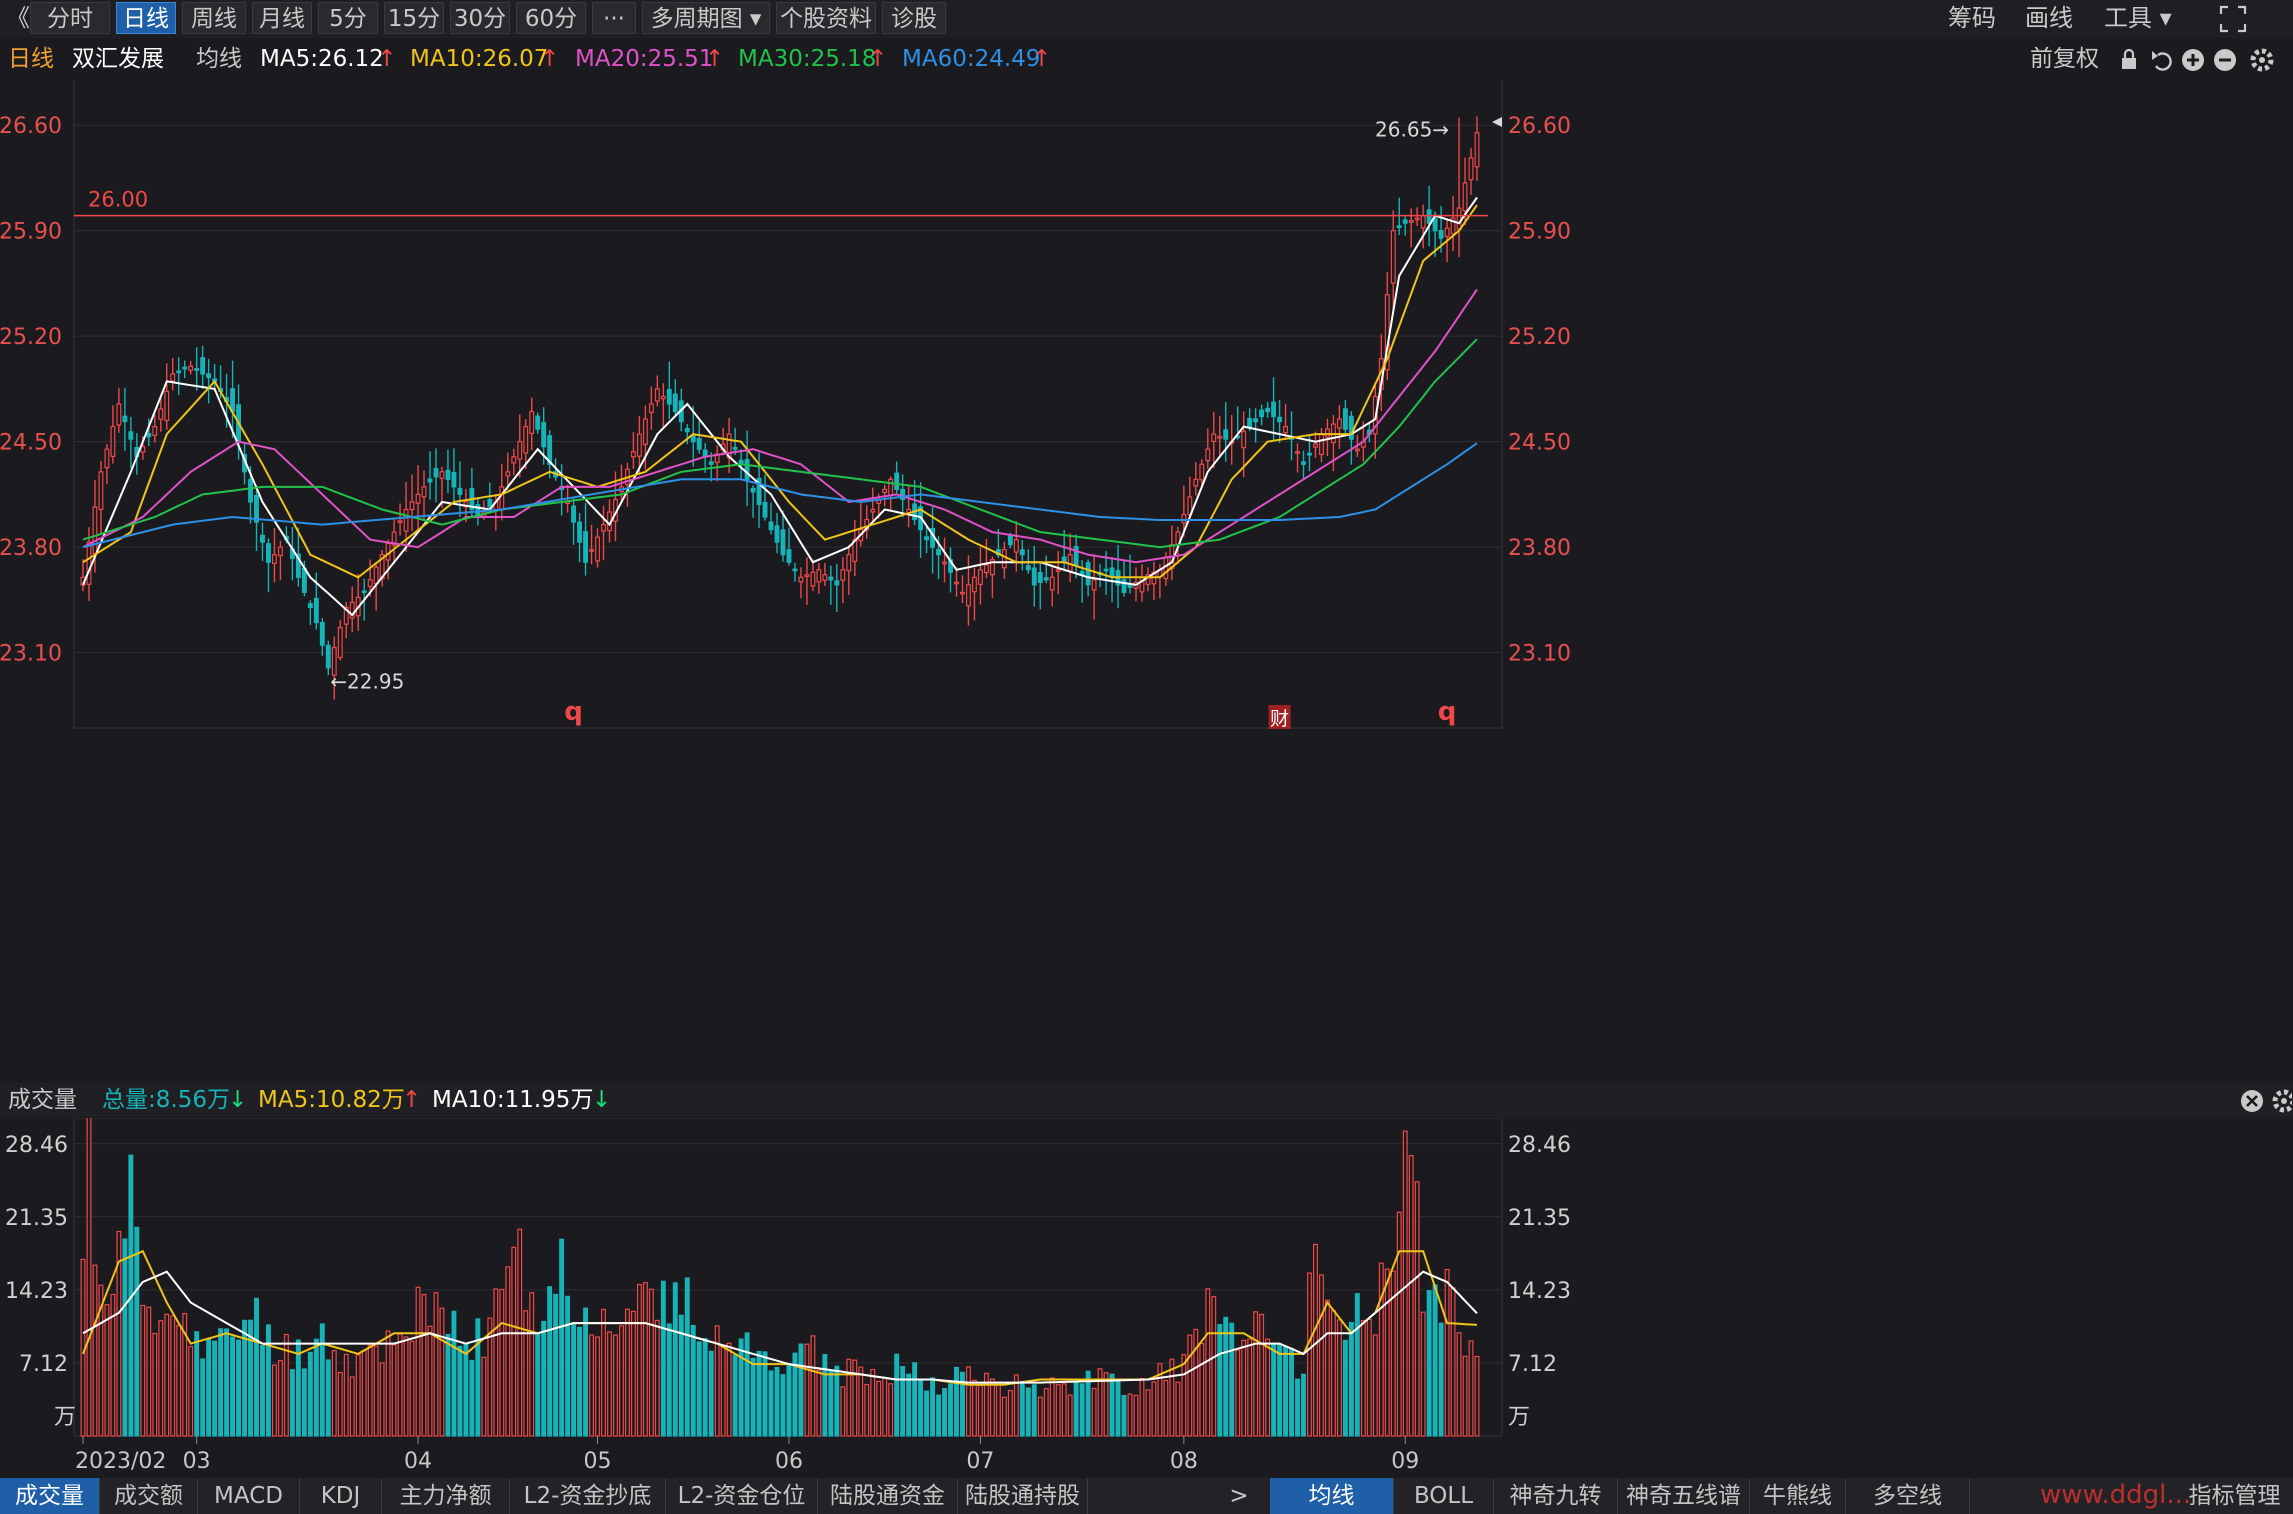 The width and height of the screenshot is (2293, 1514). What do you see at coordinates (2064, 59) in the screenshot?
I see `adjust-mode: 前复权` at bounding box center [2064, 59].